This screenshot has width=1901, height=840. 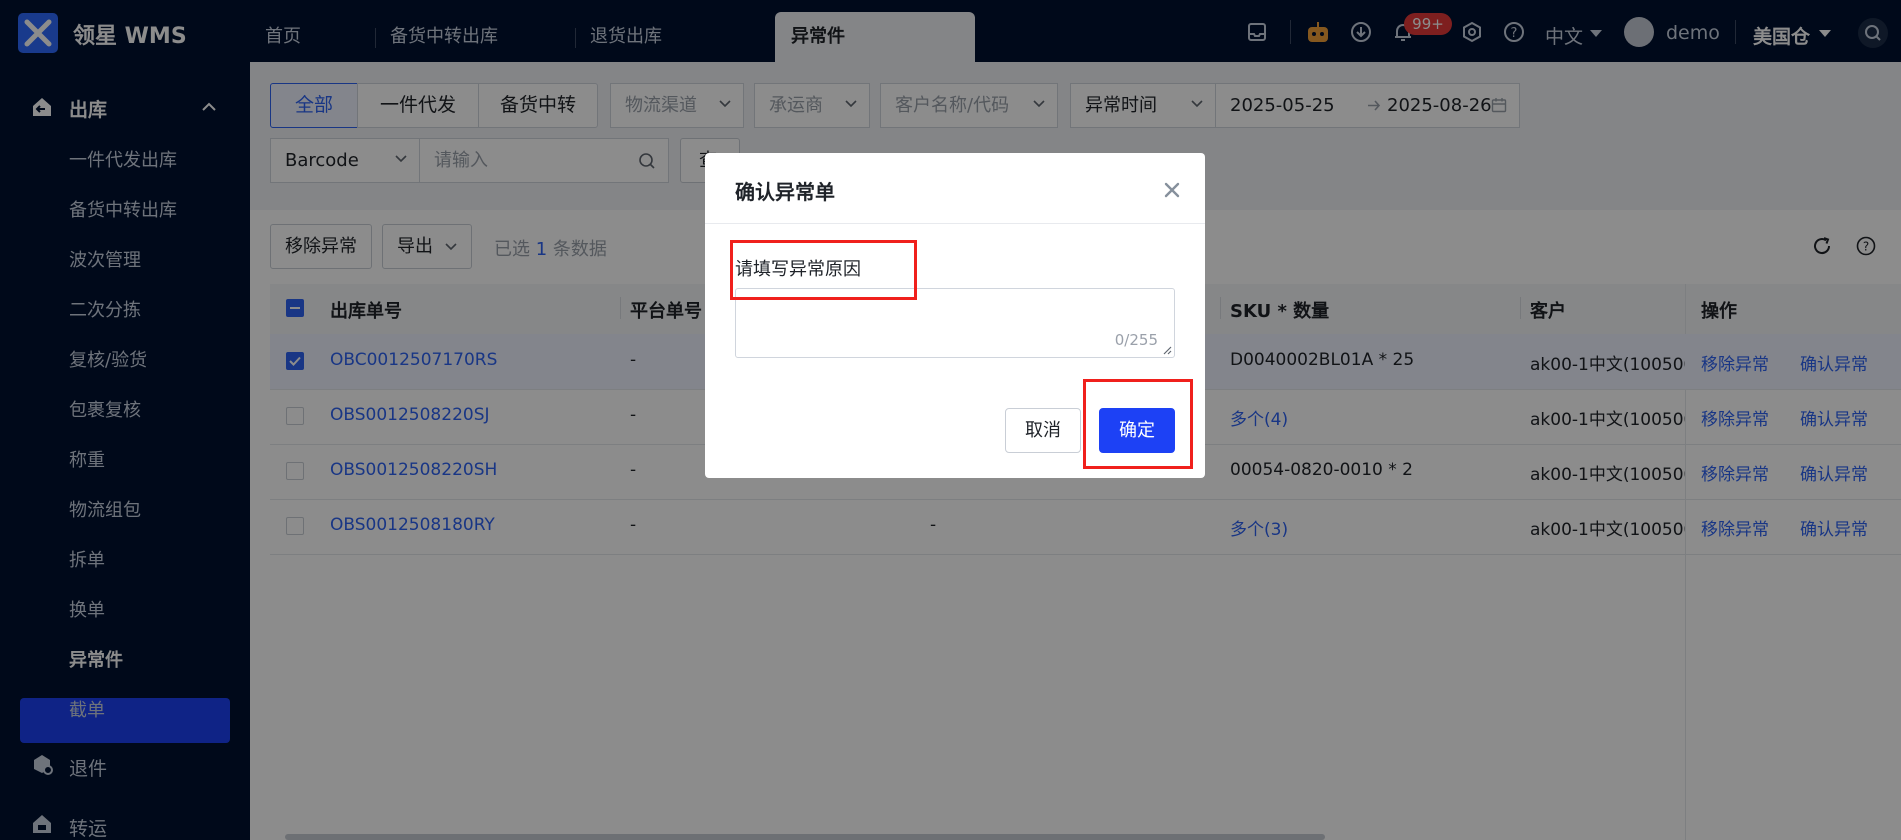 What do you see at coordinates (1167, 350) in the screenshot?
I see `resize-handle-icon` at bounding box center [1167, 350].